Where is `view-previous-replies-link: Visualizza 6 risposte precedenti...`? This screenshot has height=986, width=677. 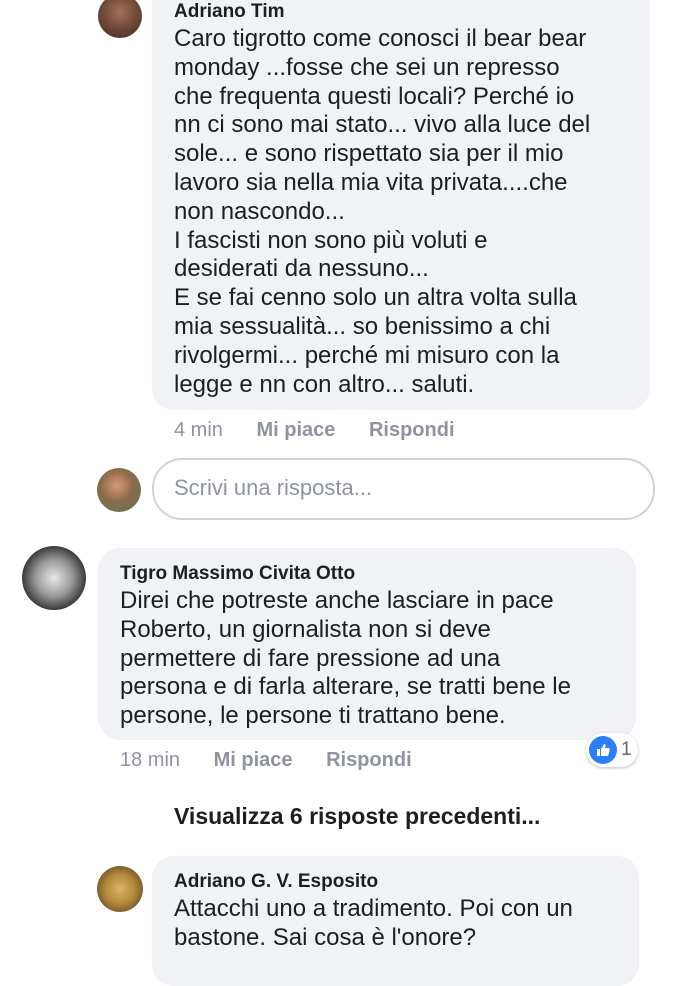 view-previous-replies-link: Visualizza 6 risposte precedenti... is located at coordinates (357, 816).